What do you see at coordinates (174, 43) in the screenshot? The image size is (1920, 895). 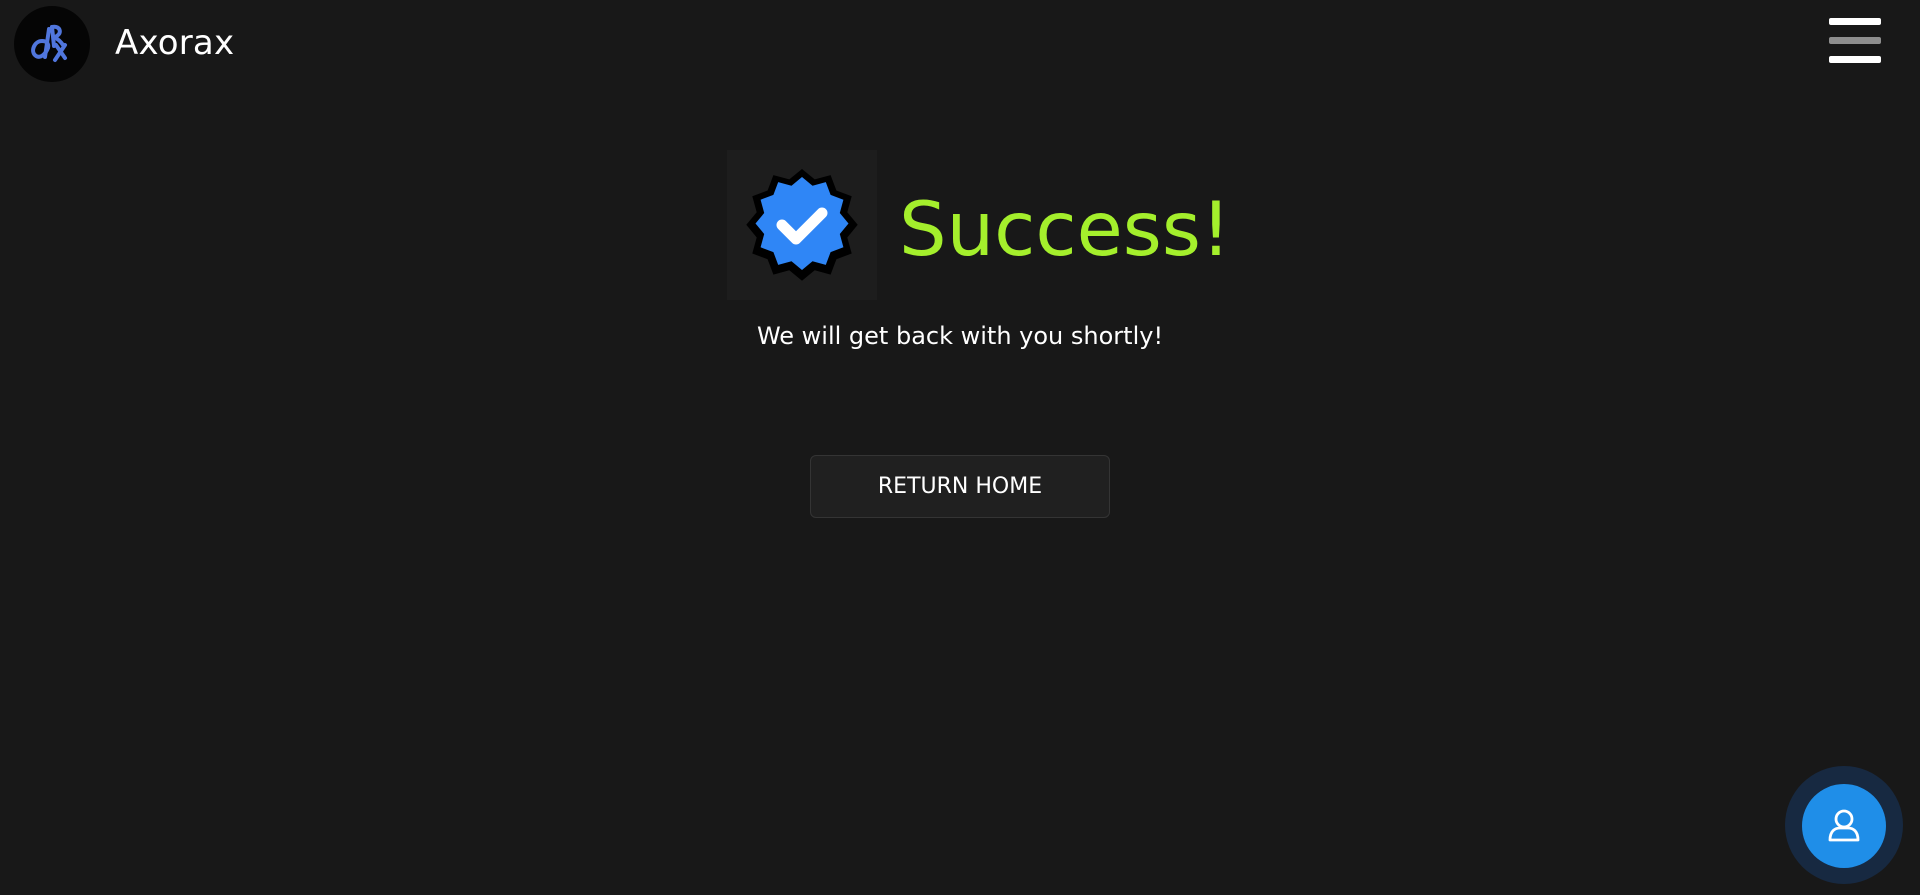 I see `brand-name: Axorax` at bounding box center [174, 43].